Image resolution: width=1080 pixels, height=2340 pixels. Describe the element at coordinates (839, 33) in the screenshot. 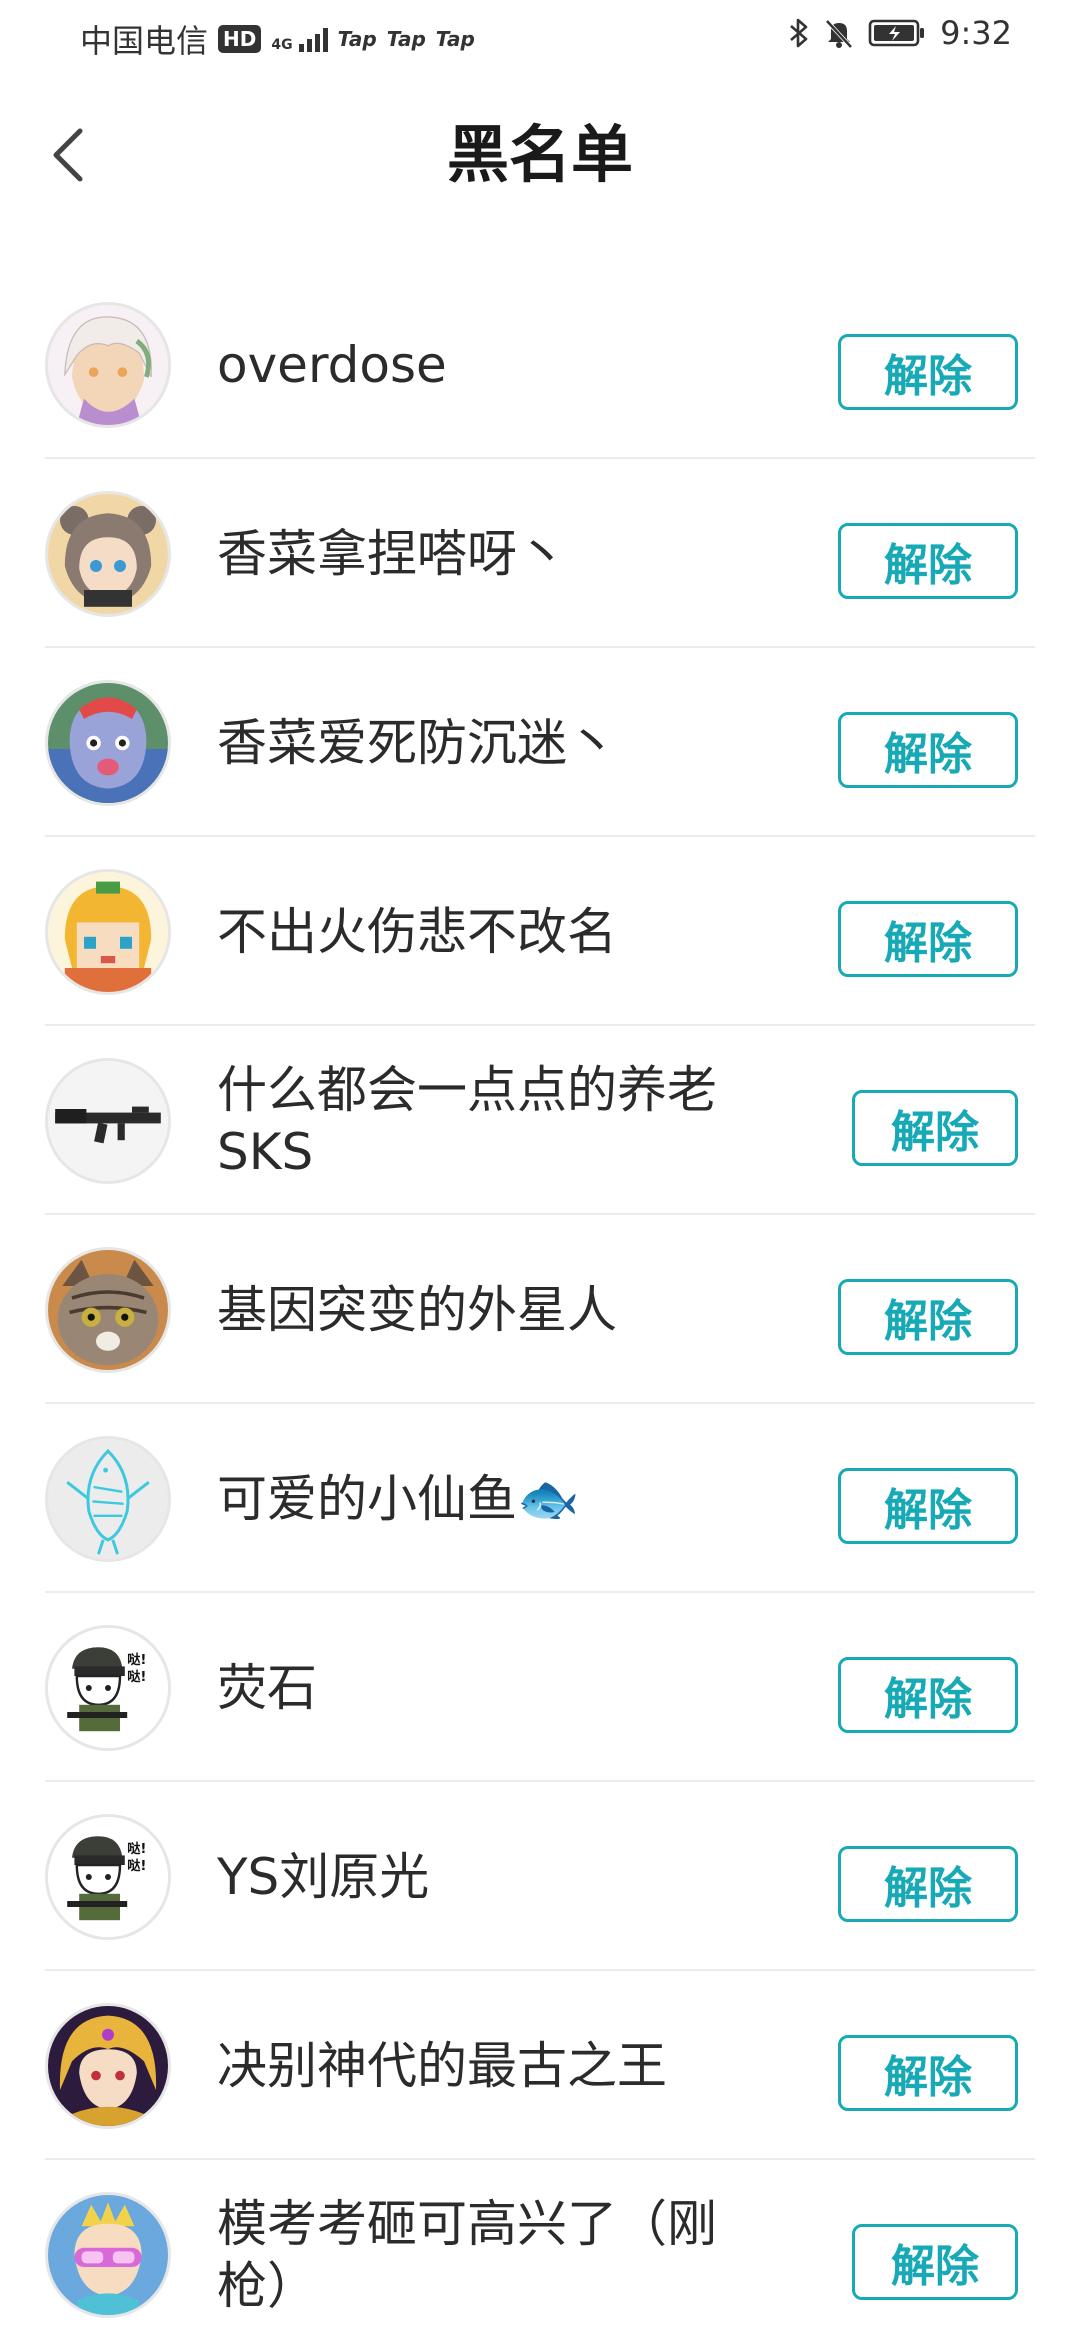

I see `mute-bell-icon` at that location.